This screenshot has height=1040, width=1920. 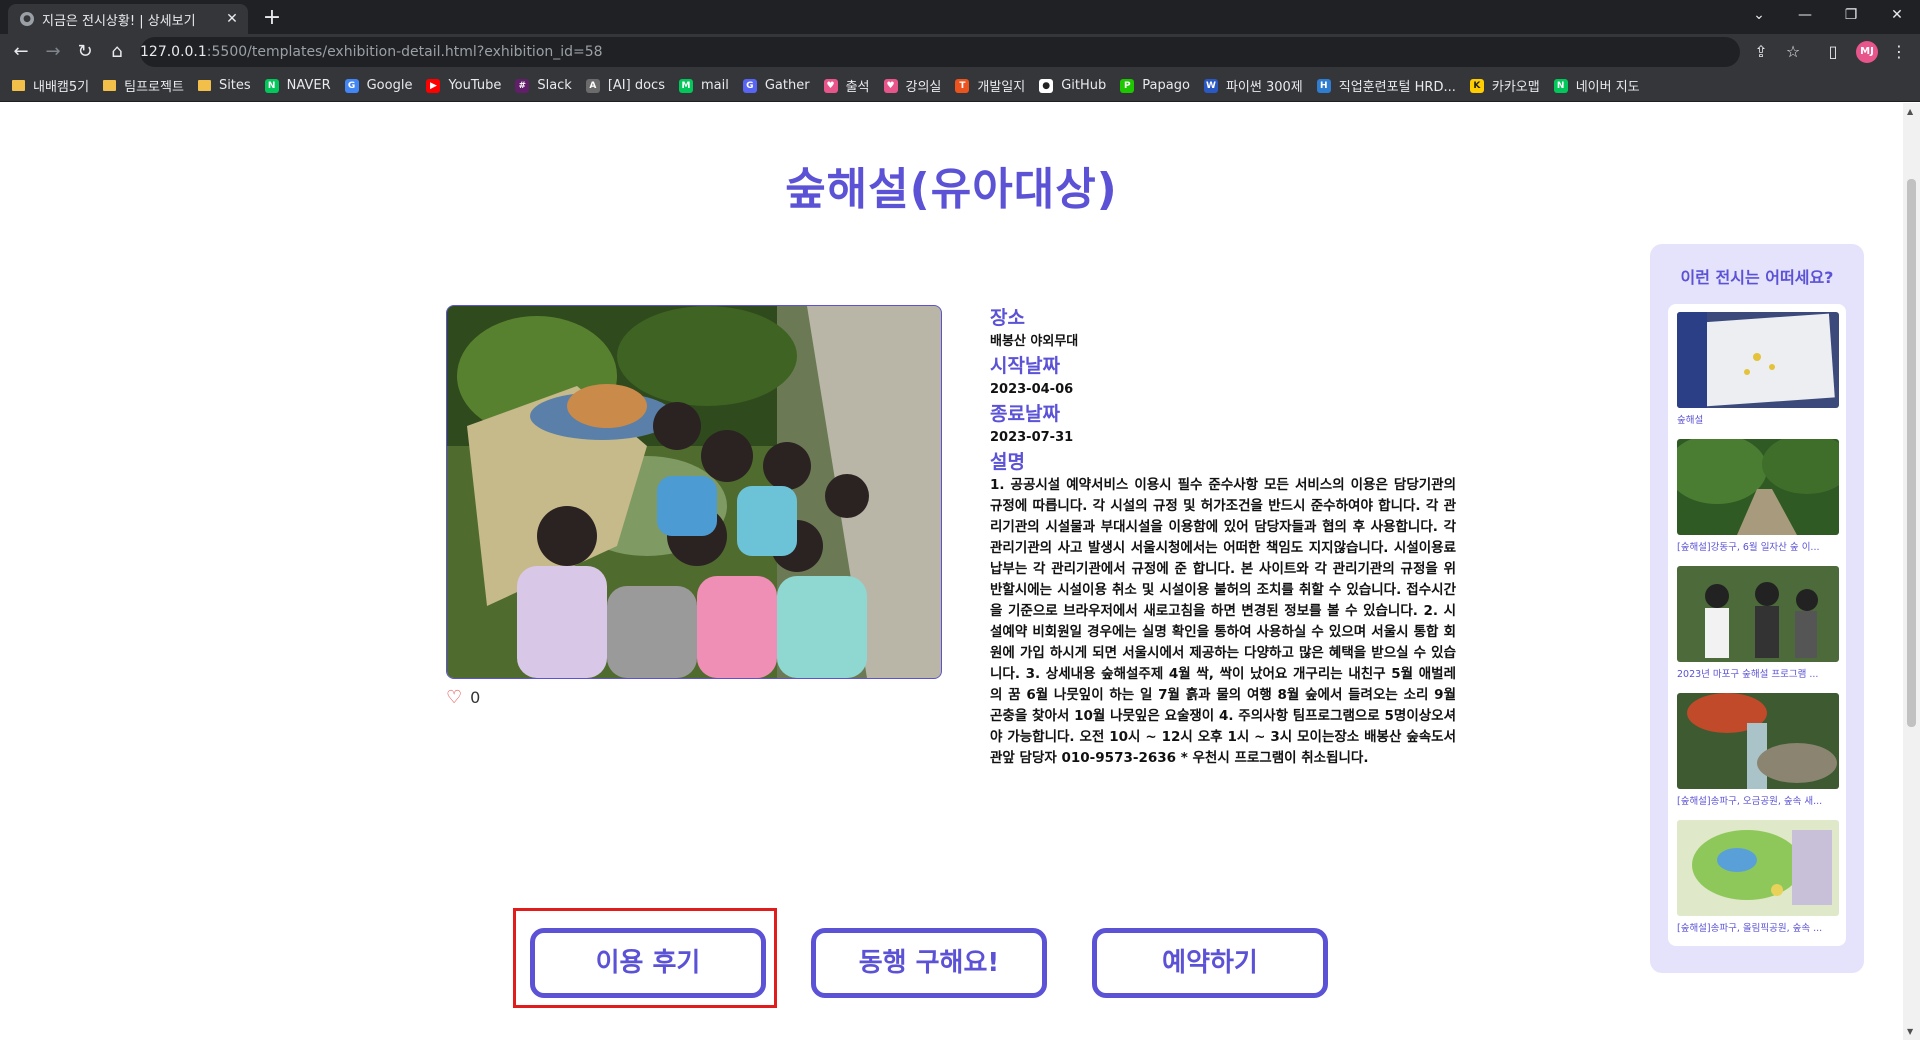 What do you see at coordinates (53, 52) in the screenshot?
I see `forward-icon: →` at bounding box center [53, 52].